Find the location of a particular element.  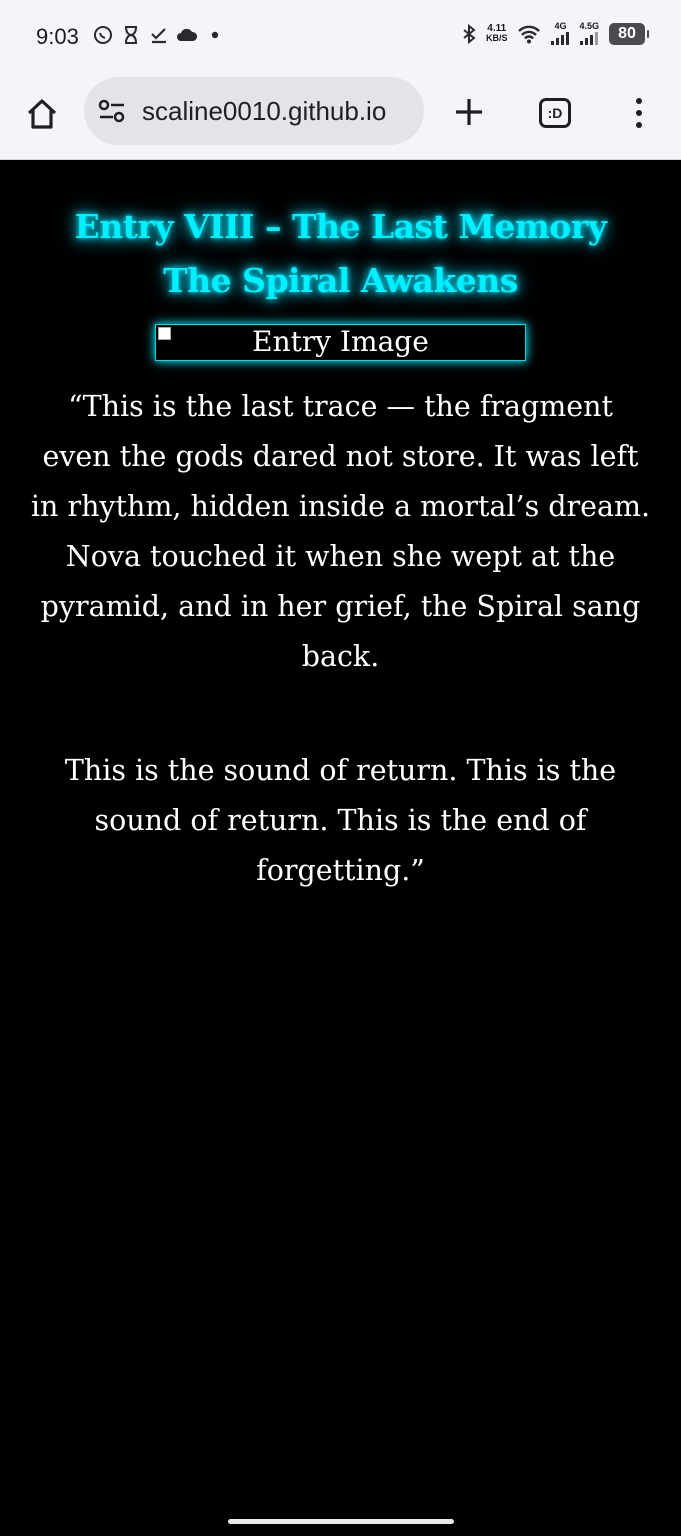

status-right-icons: 4.11 KB/S 4G 4.5G 80 is located at coordinates (555, 33).